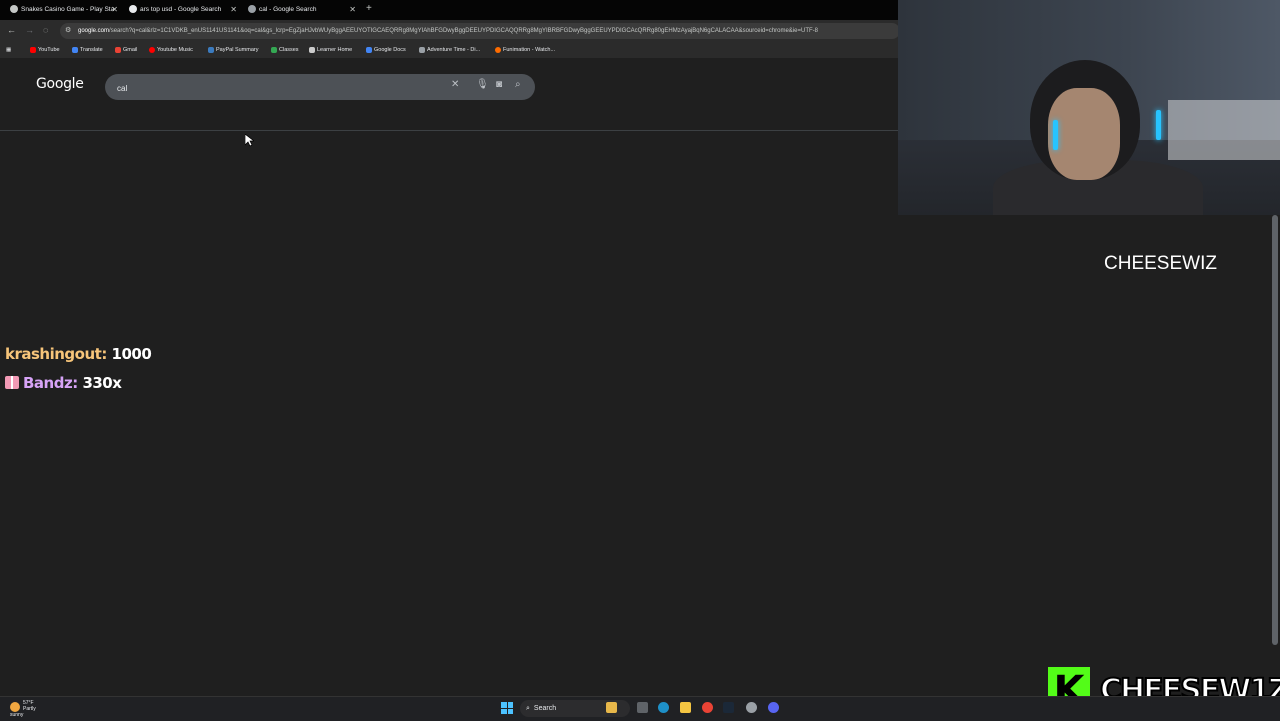 This screenshot has width=1280, height=721. Describe the element at coordinates (1084, 134) in the screenshot. I see `webcam-person-face` at that location.